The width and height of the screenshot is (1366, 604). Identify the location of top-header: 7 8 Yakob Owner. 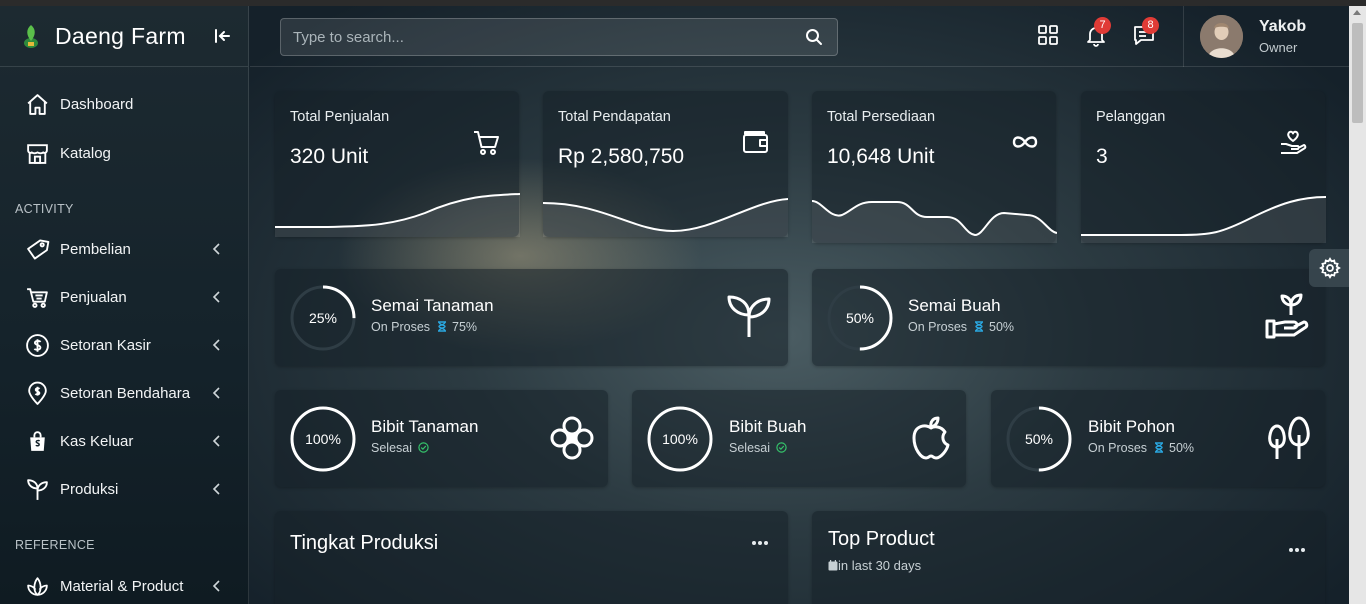
(800, 36).